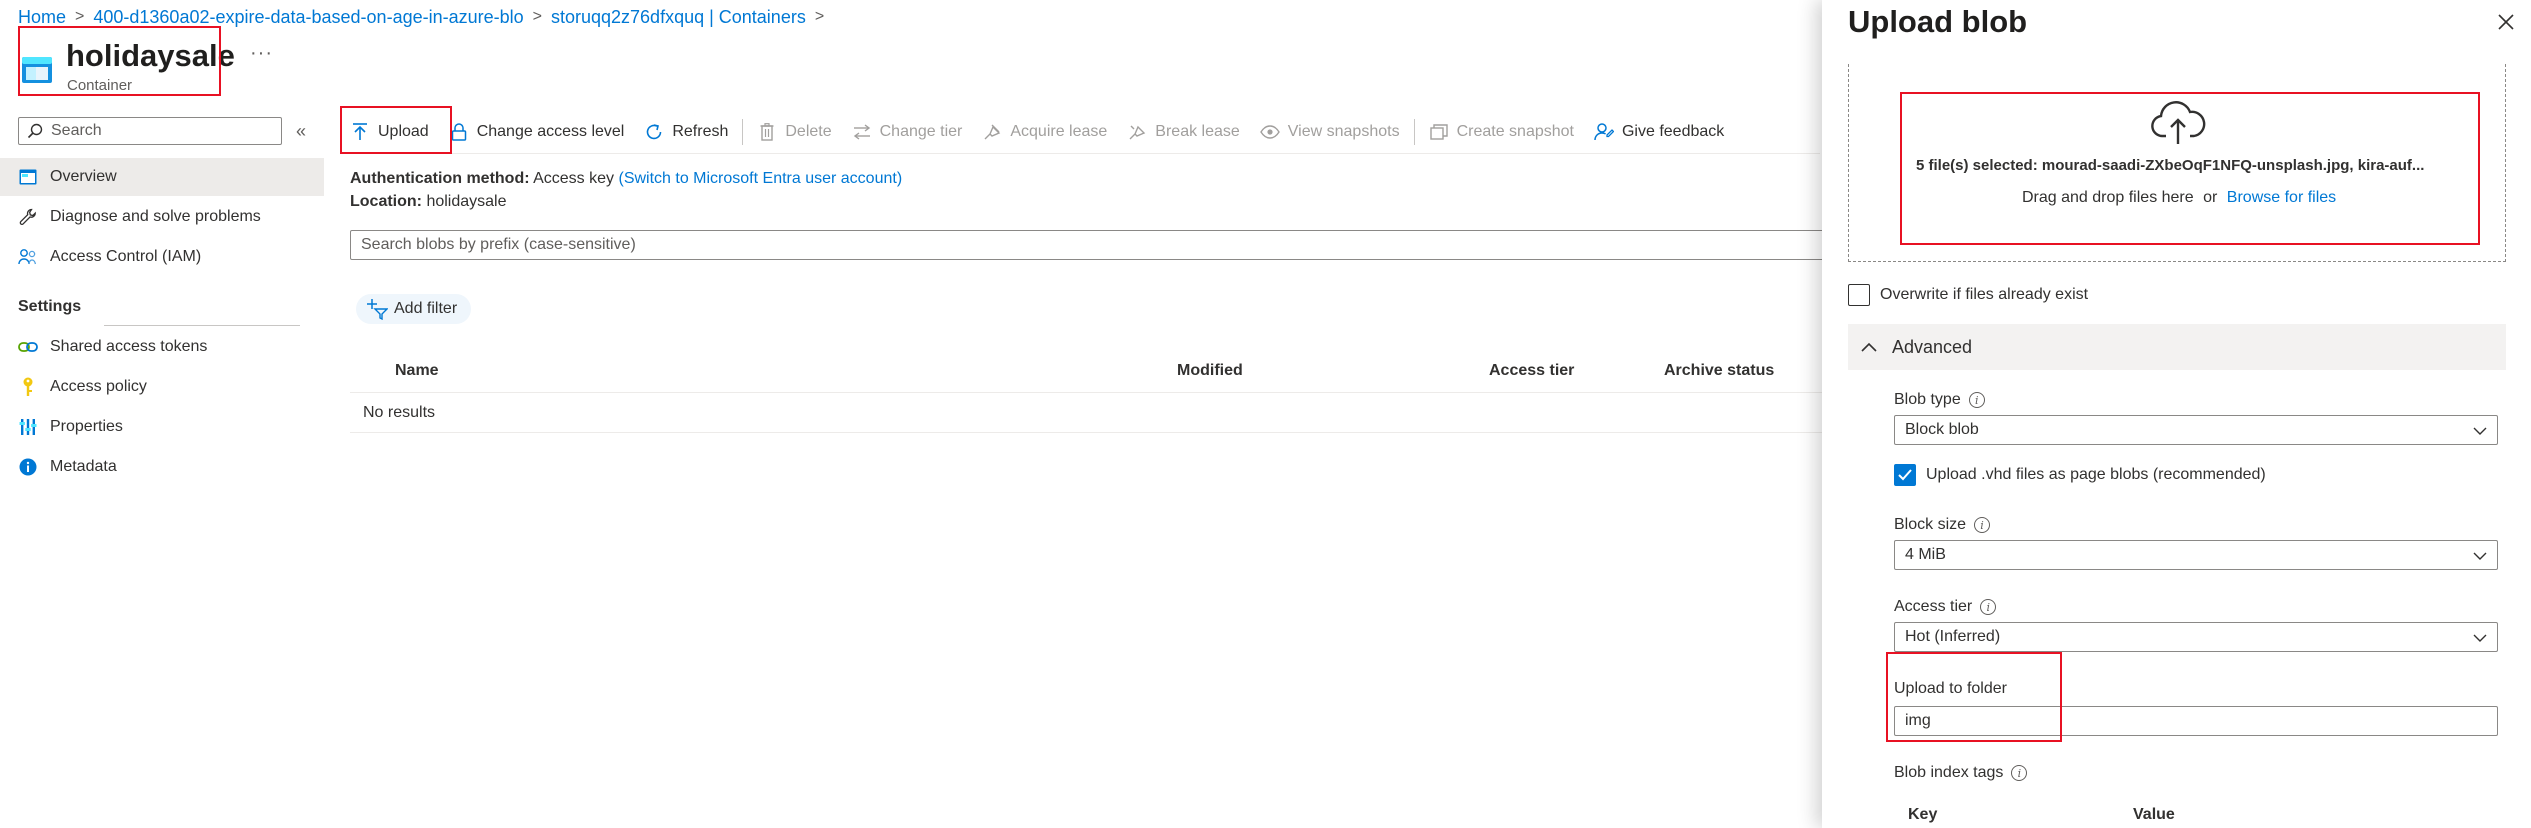 The height and width of the screenshot is (828, 2531). Describe the element at coordinates (155, 216) in the screenshot. I see `sidebar-item-label: Diagnose and solve problems` at that location.